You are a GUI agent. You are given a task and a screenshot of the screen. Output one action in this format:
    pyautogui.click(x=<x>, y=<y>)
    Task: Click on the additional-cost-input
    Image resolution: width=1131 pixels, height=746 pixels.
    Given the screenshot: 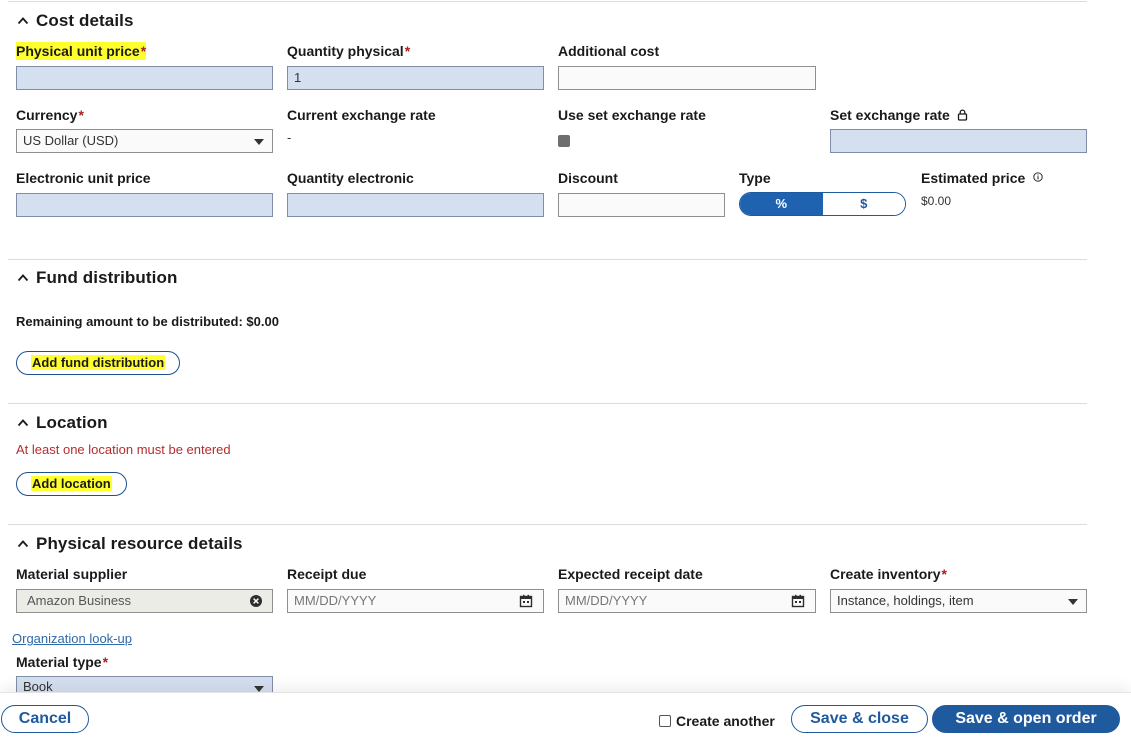 What is the action you would take?
    pyautogui.click(x=687, y=78)
    